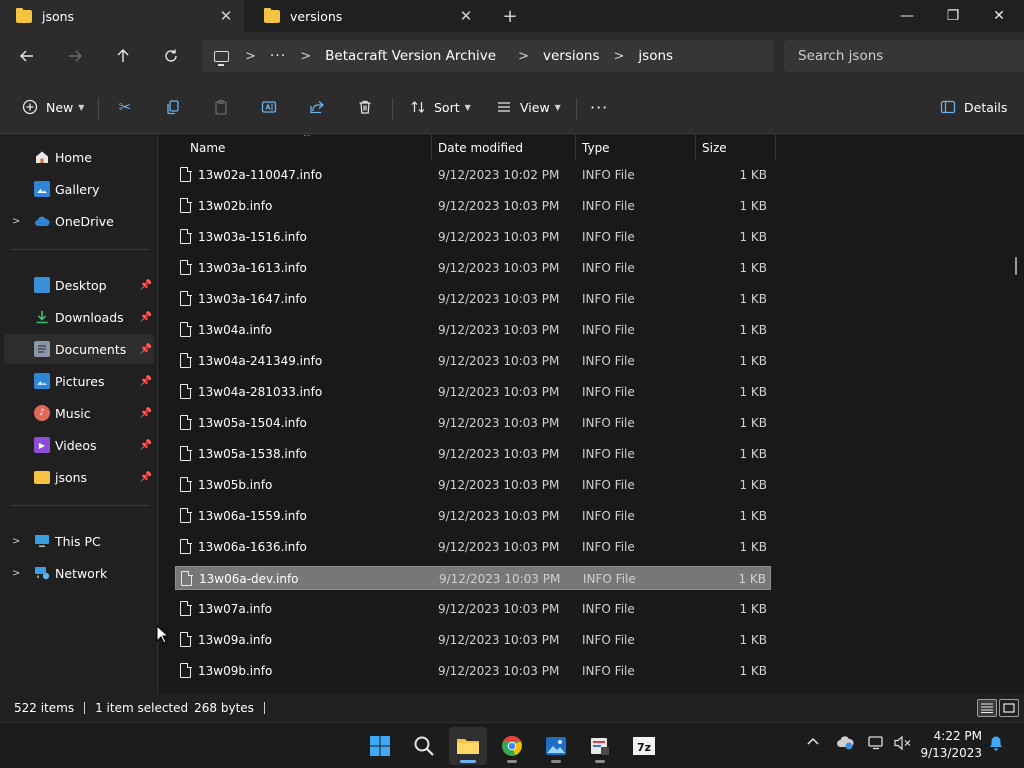  I want to click on more-options-button: ···, so click(599, 107).